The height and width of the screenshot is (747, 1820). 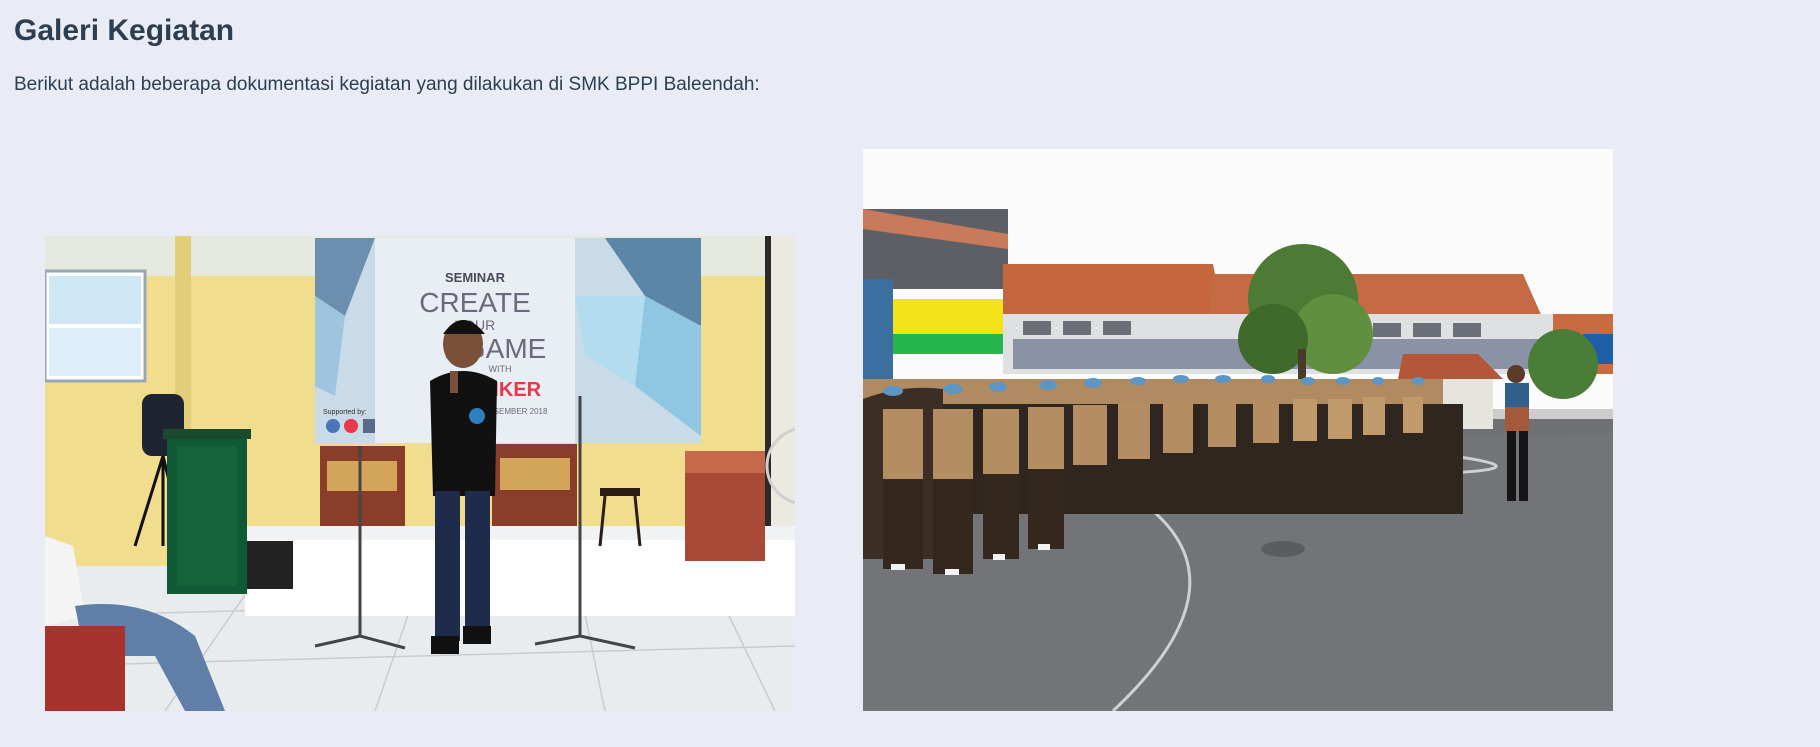 I want to click on banner-line-5: WITH, so click(x=500, y=369).